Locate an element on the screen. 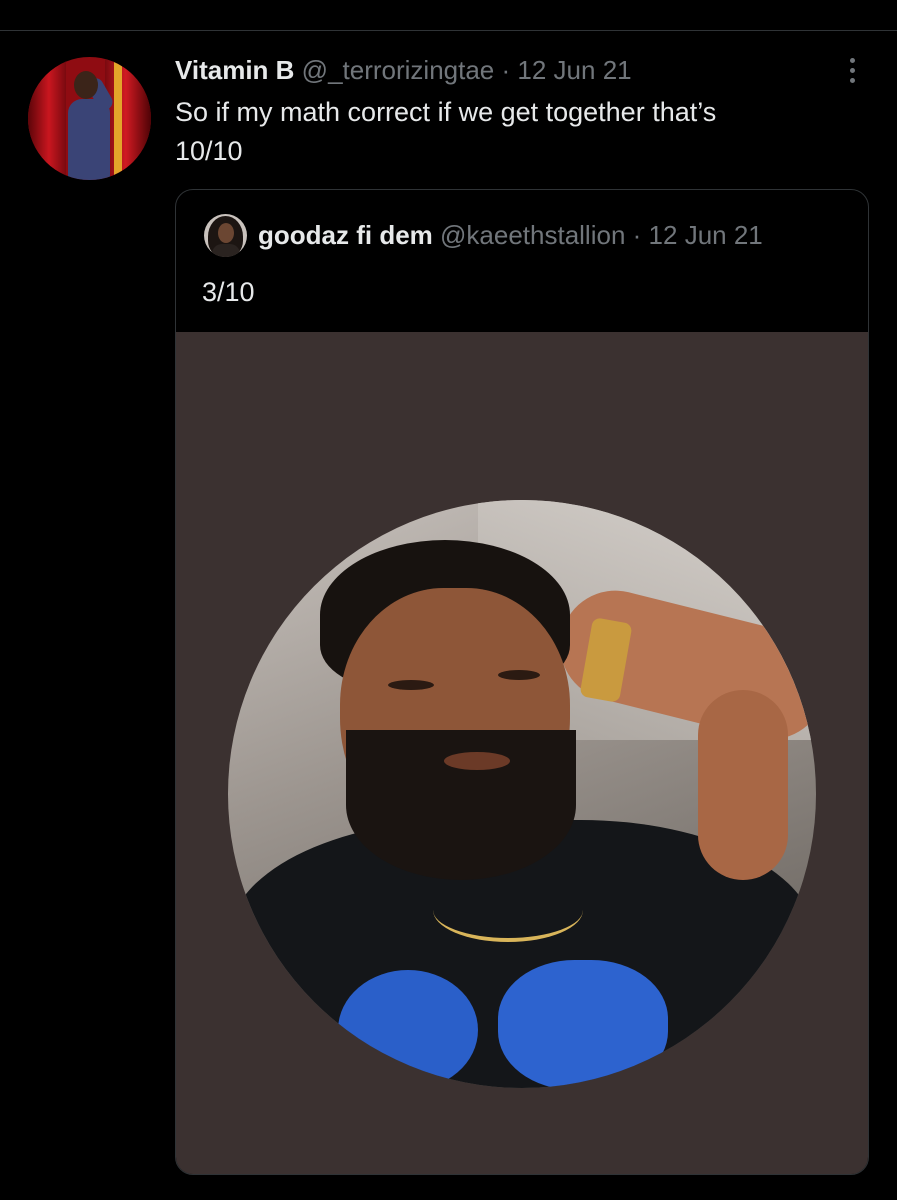  tweet-header: Vitamin B @_terrorizingtae · 12 Jun 21 is located at coordinates (403, 70).